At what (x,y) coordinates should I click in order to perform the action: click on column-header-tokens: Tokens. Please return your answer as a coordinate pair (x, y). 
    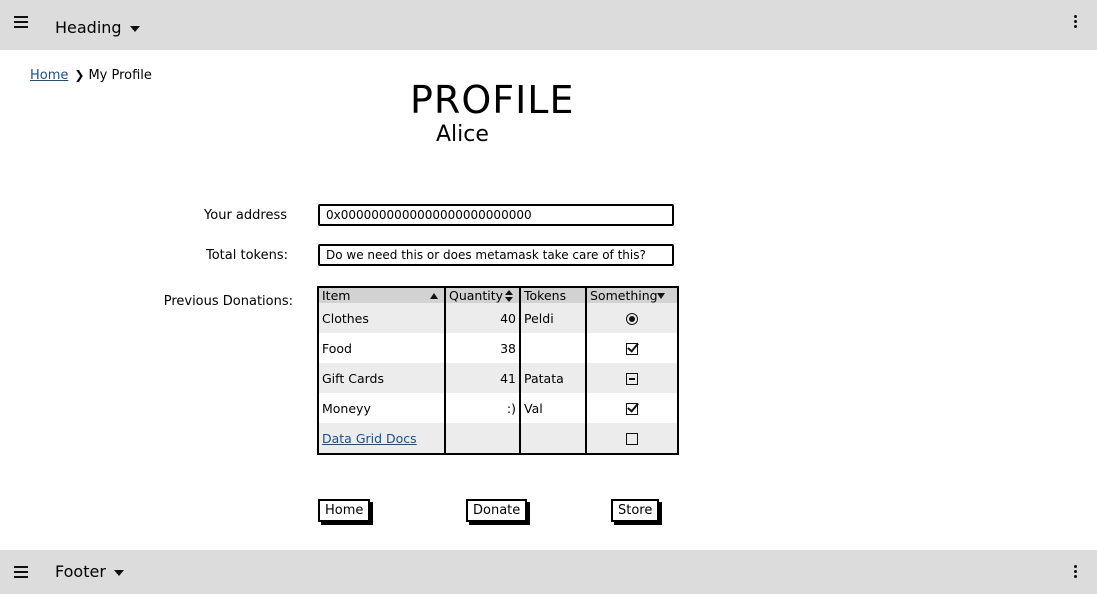
    Looking at the image, I should click on (553, 295).